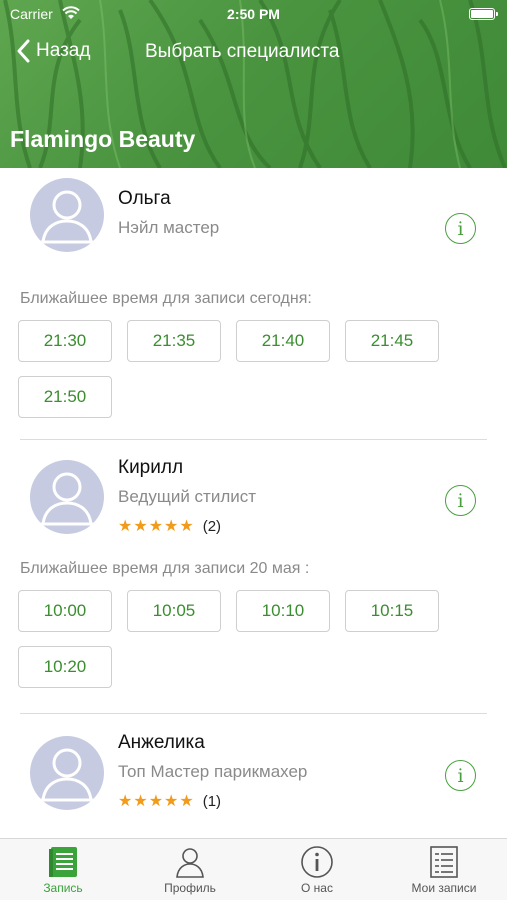 The height and width of the screenshot is (900, 507). I want to click on status-time: 2:50 PM, so click(253, 14).